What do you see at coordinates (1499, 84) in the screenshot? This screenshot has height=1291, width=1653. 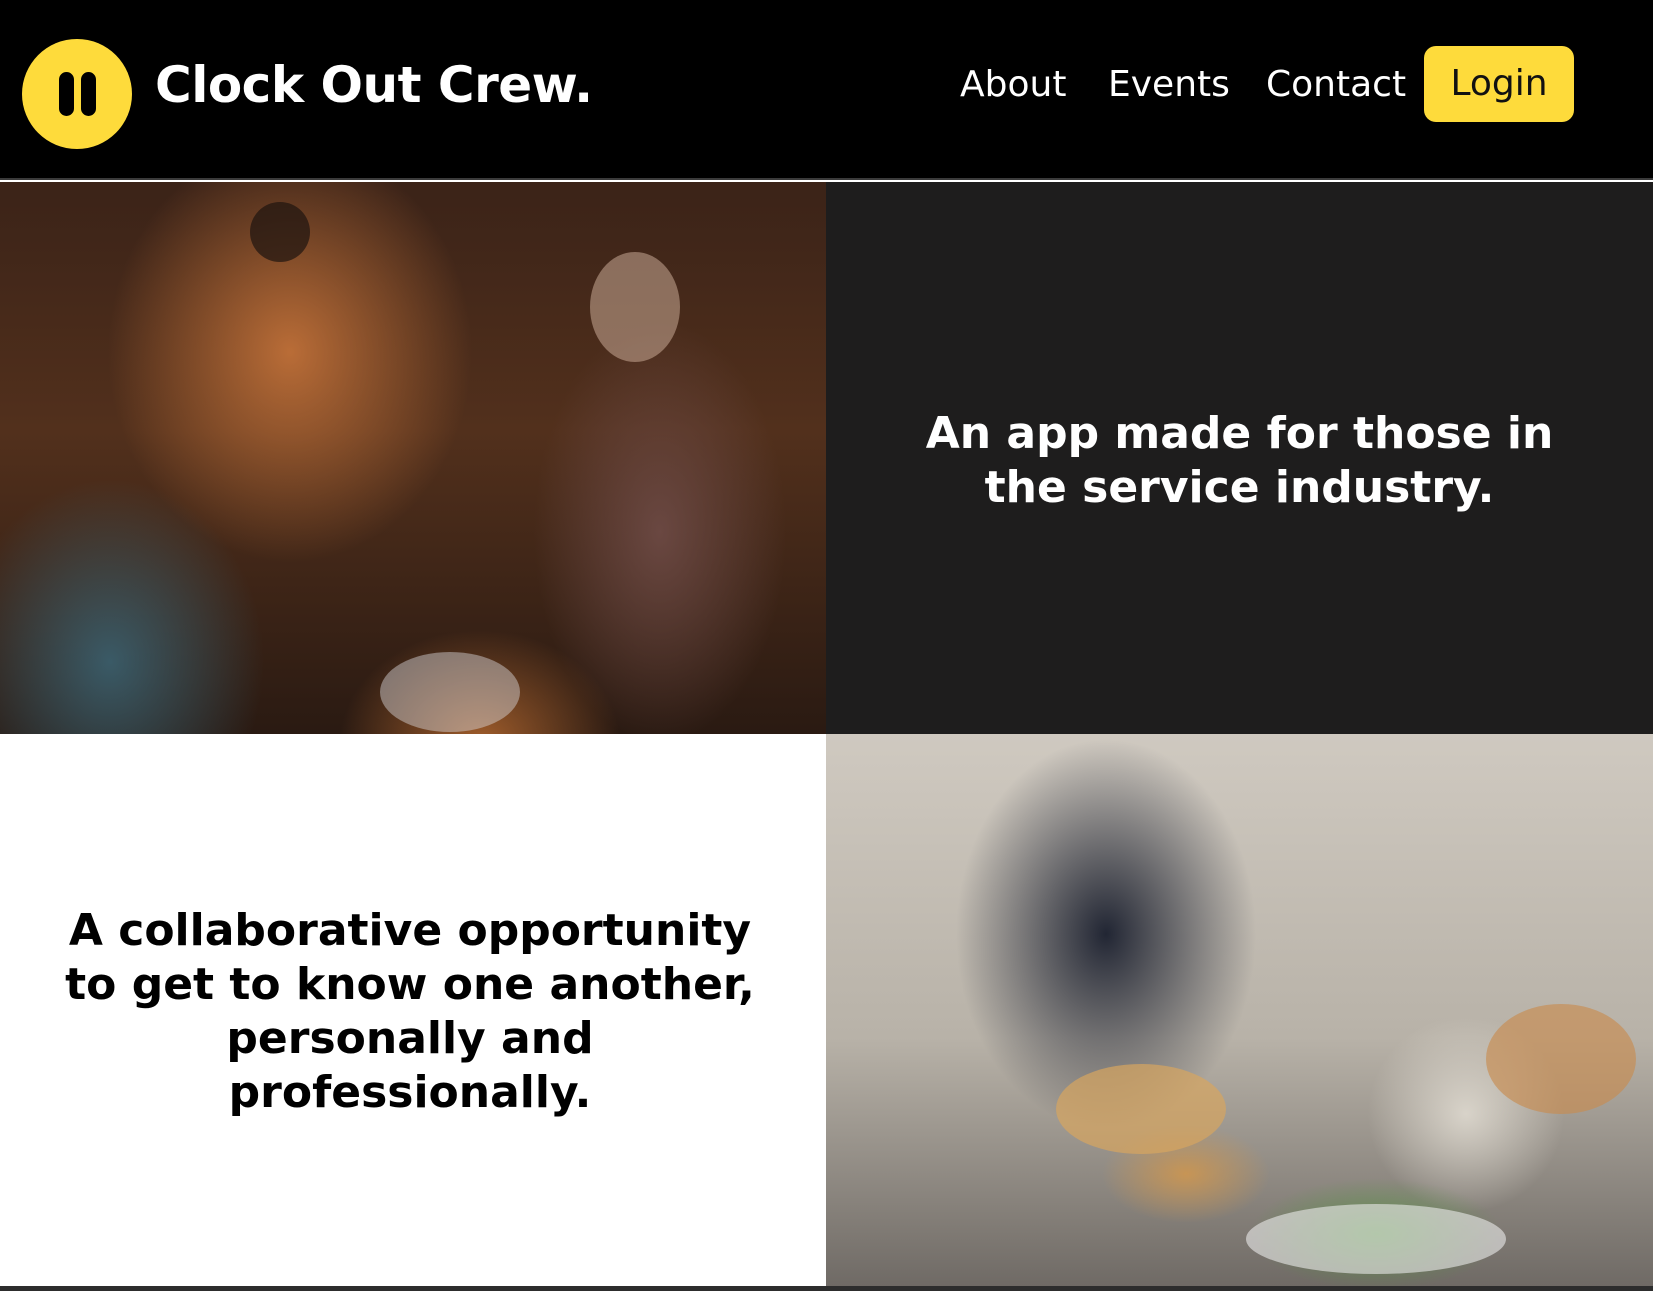 I see `login-button: Login` at bounding box center [1499, 84].